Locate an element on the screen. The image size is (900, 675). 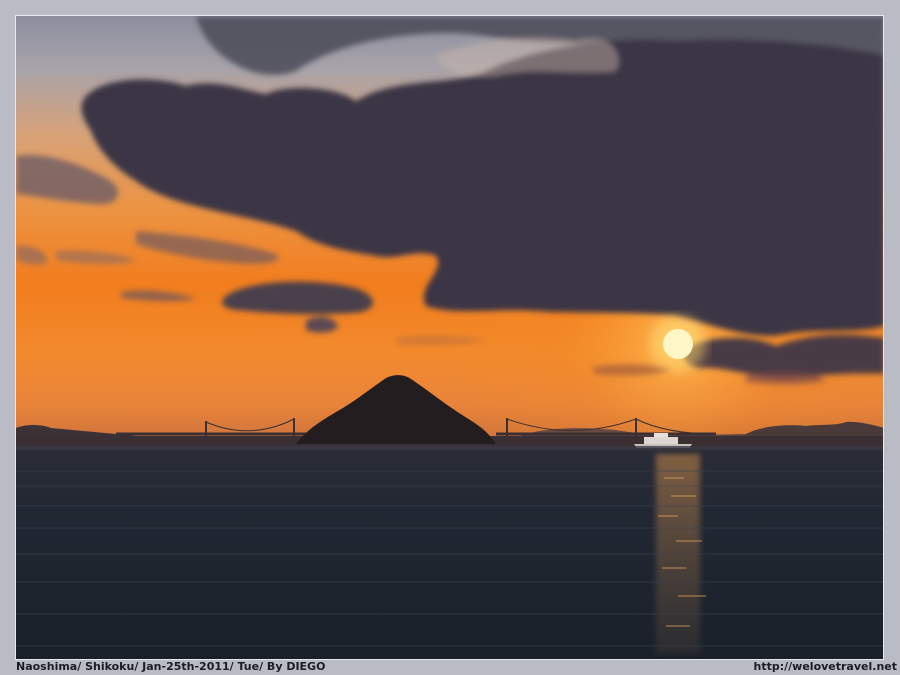
sun is located at coordinates (678, 344).